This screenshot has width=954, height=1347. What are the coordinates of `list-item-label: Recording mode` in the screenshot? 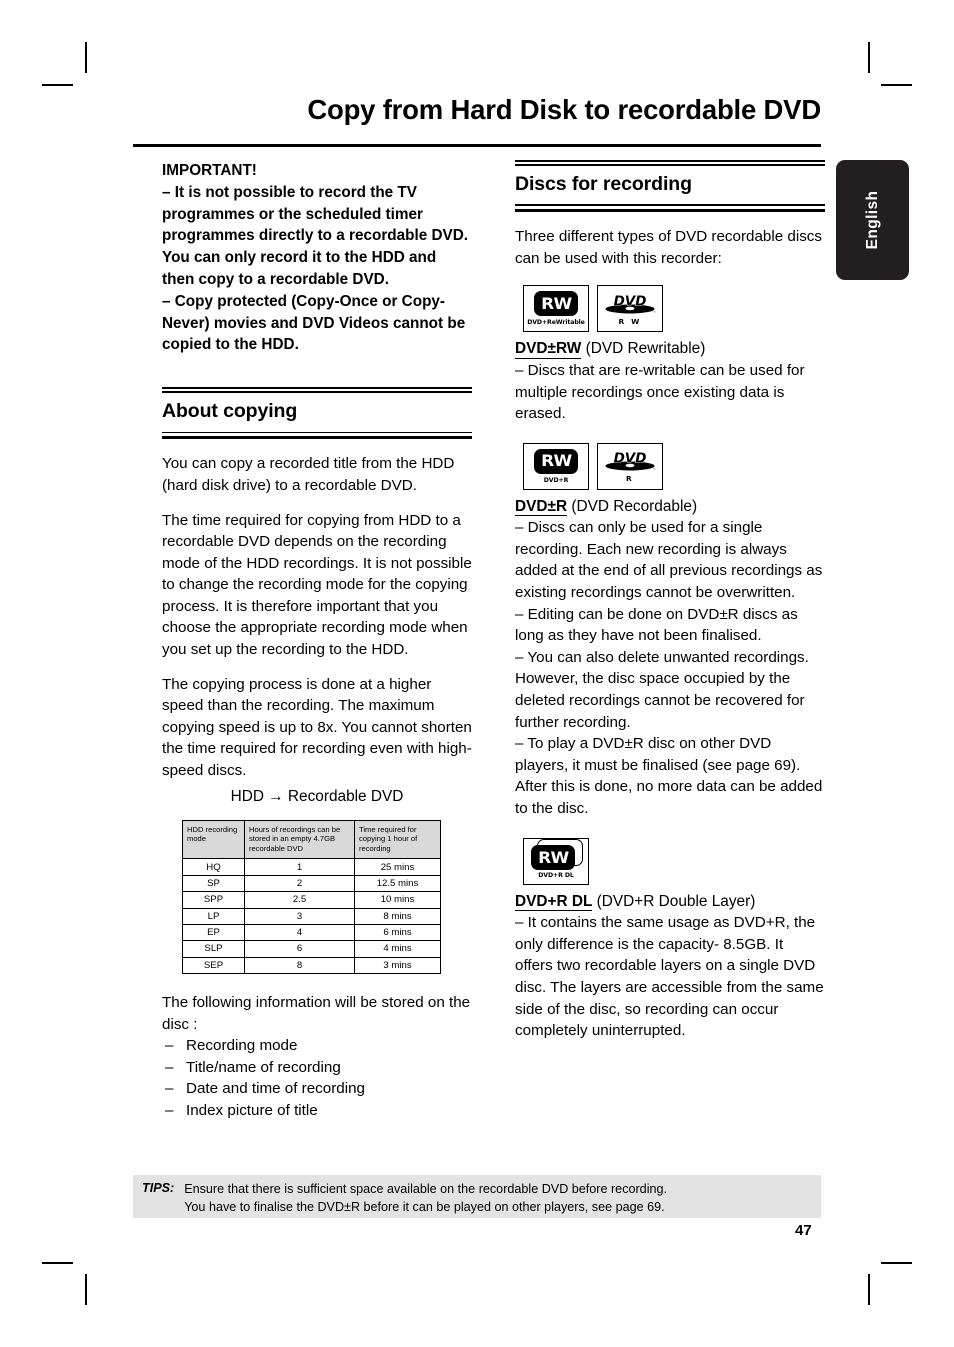 It's located at (242, 1046).